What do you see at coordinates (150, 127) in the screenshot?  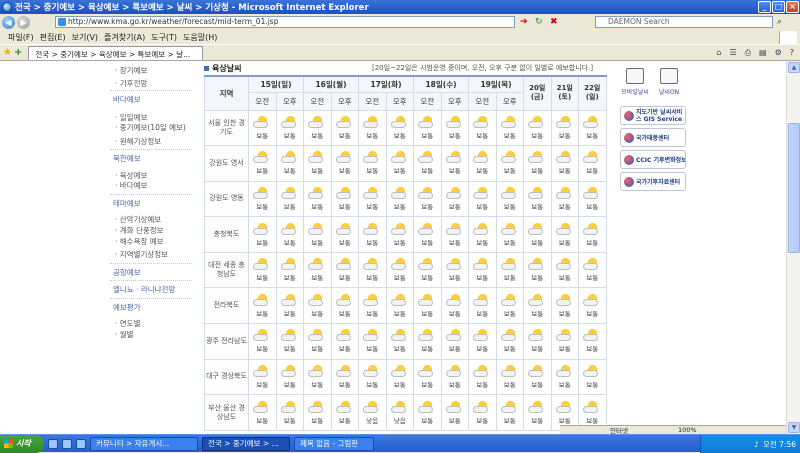 I see `nav-link: · 중기예보(10일 예보)` at bounding box center [150, 127].